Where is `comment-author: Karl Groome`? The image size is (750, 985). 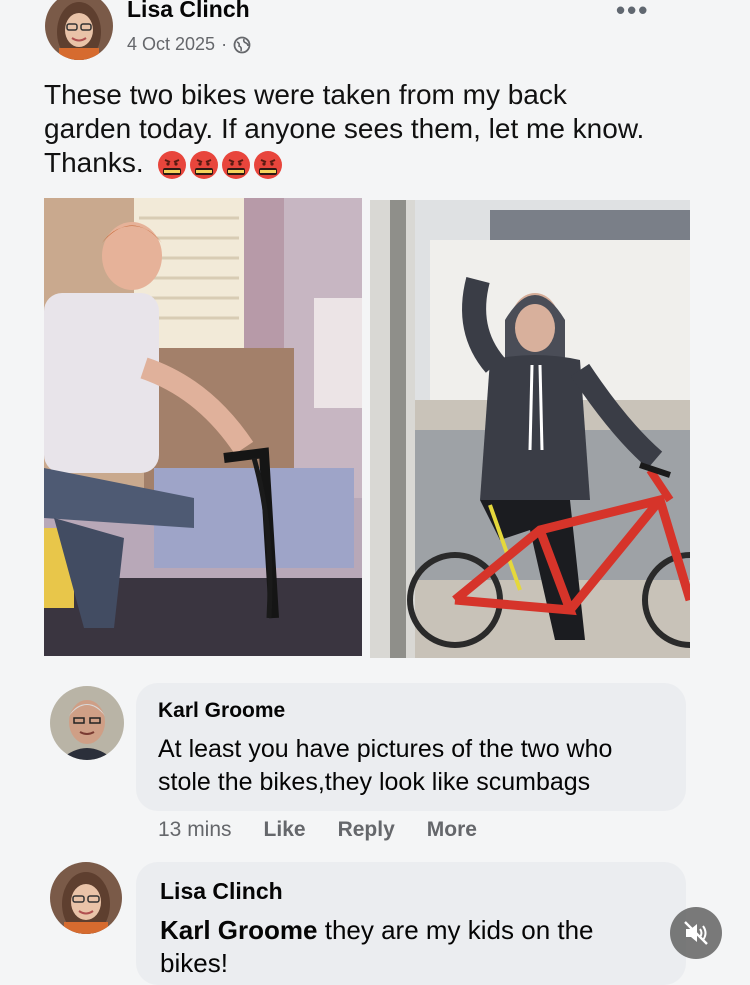 comment-author: Karl Groome is located at coordinates (221, 711).